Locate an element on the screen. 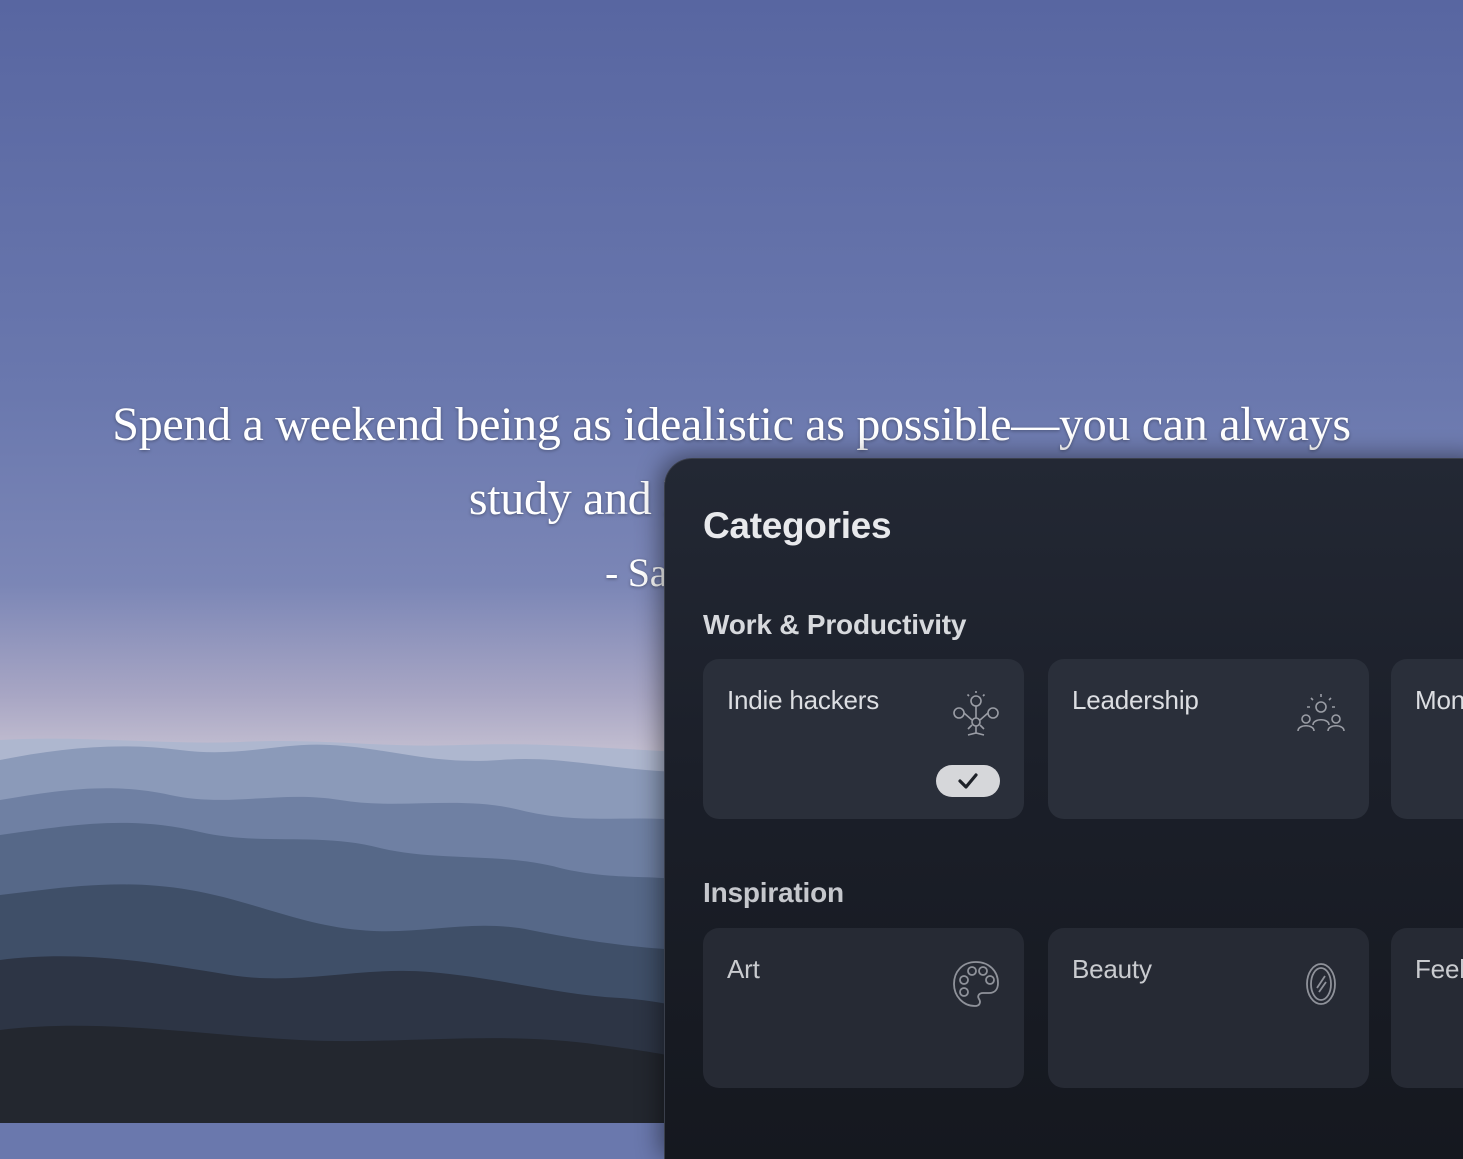 The image size is (1463, 1159). idea-network-icon is located at coordinates (976, 715).